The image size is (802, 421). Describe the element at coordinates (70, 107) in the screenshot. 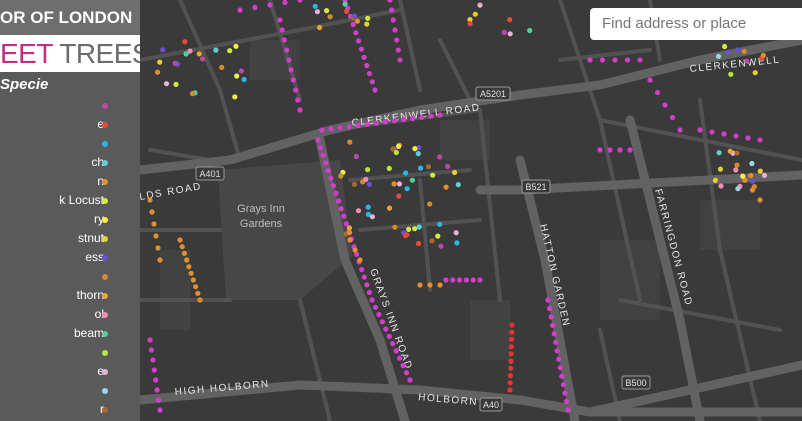

I see `legend-item` at that location.